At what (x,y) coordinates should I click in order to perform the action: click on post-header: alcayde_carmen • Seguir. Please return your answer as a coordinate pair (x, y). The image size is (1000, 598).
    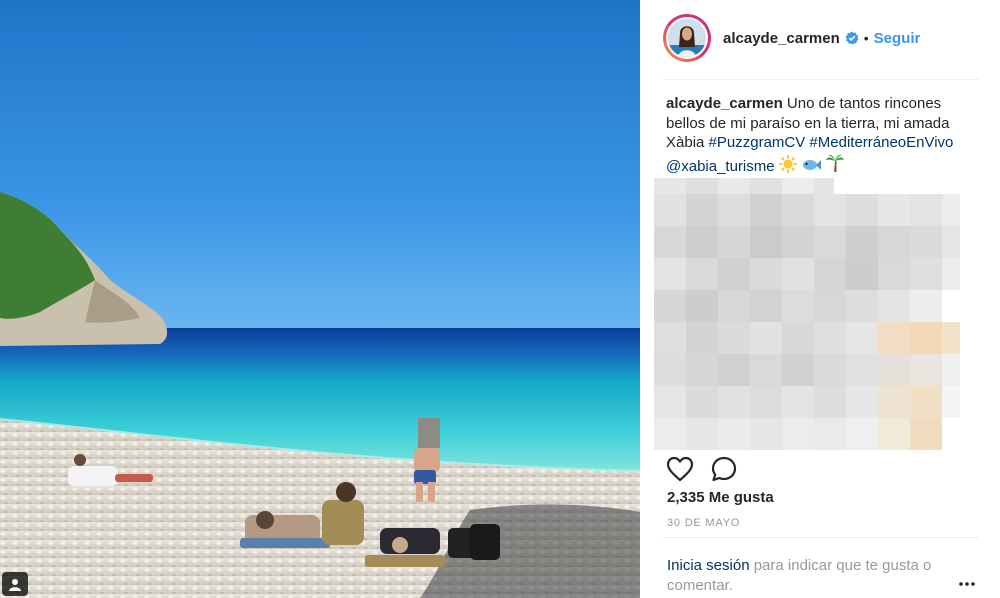
    Looking at the image, I should click on (822, 38).